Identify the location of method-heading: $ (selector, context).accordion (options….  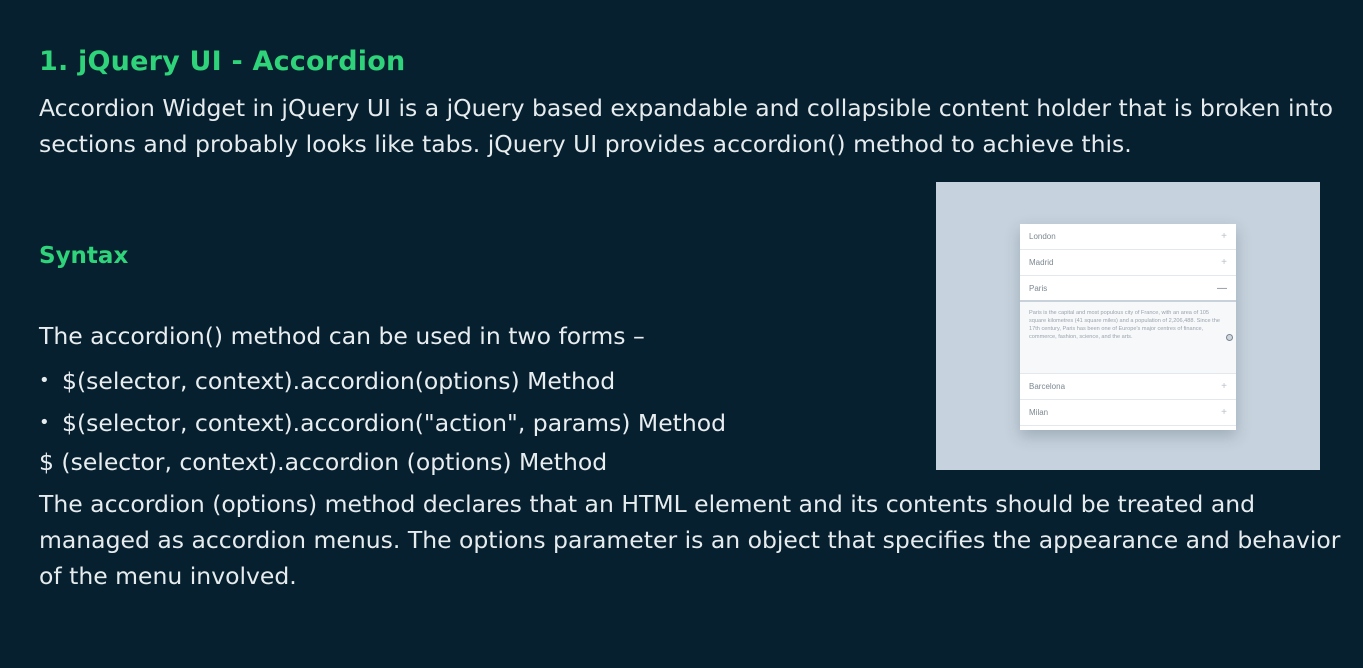
(323, 462).